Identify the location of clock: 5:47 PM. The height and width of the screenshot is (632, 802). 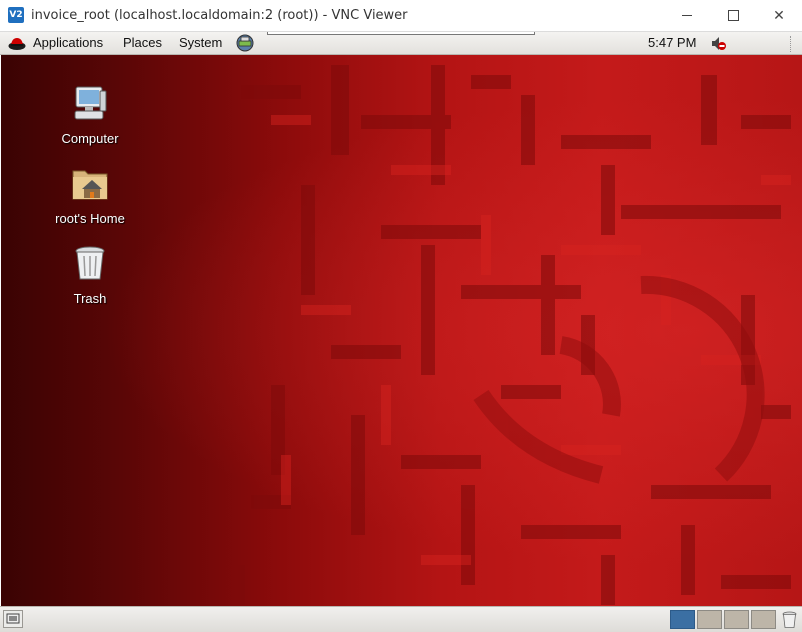
(672, 42).